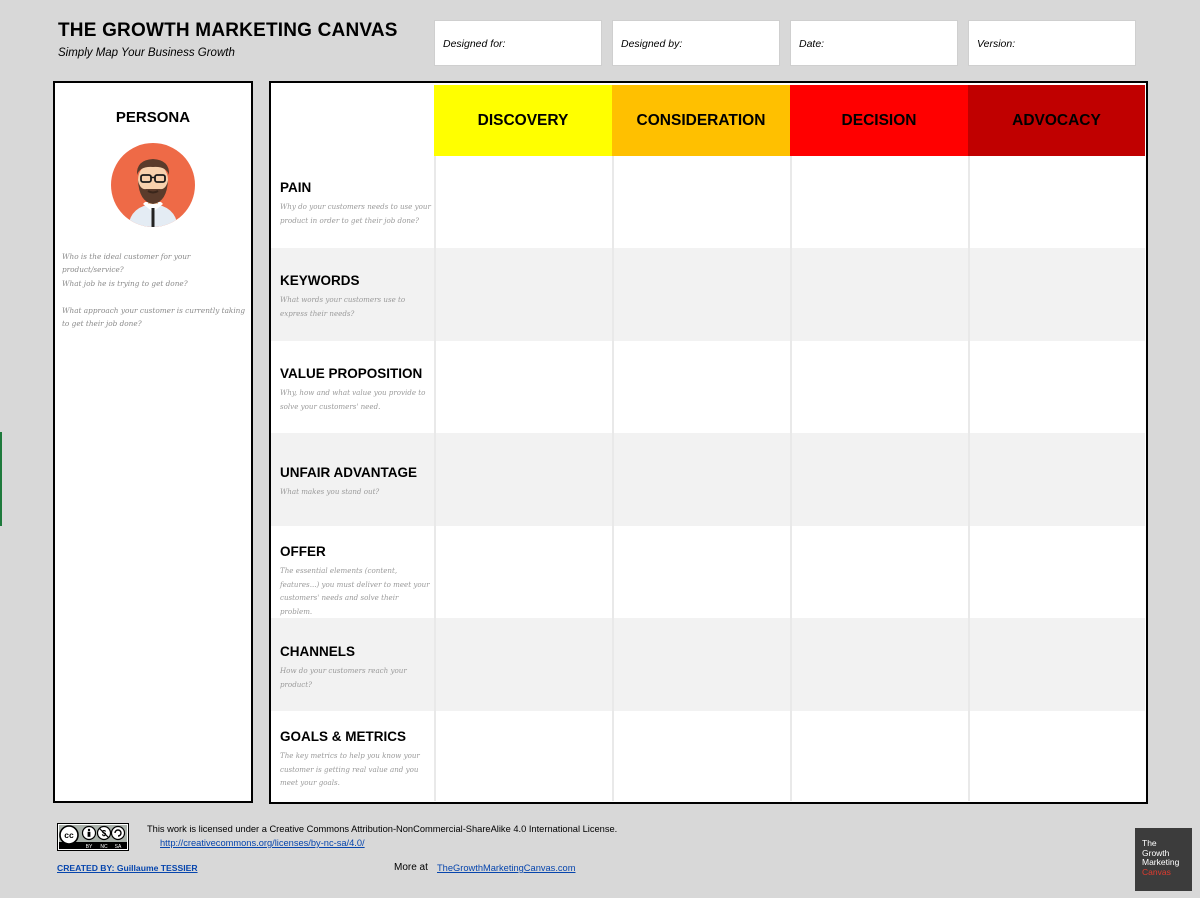  I want to click on page-subtitle: Simply Map Your Business Growth, so click(146, 53).